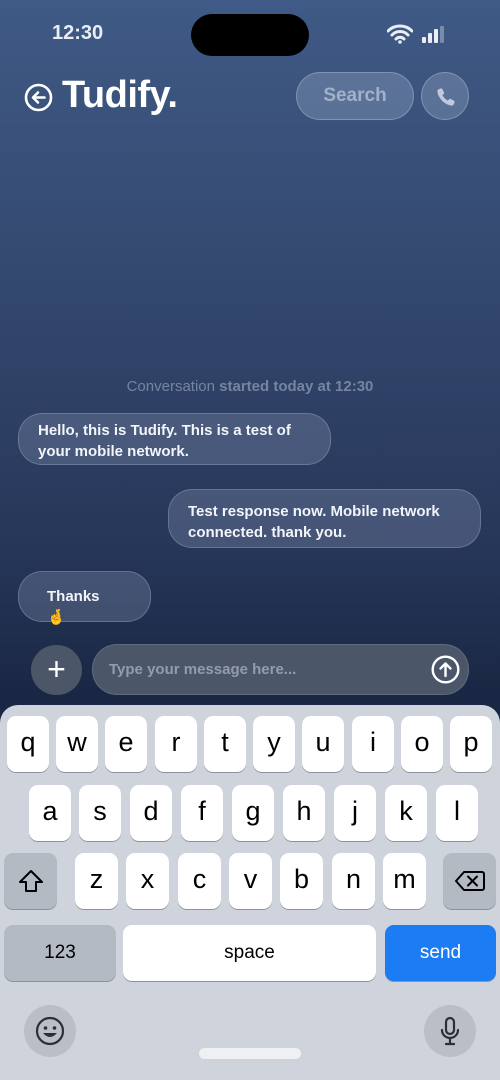 This screenshot has width=500, height=1080. What do you see at coordinates (250, 98) in the screenshot?
I see `header: Tudify. Search` at bounding box center [250, 98].